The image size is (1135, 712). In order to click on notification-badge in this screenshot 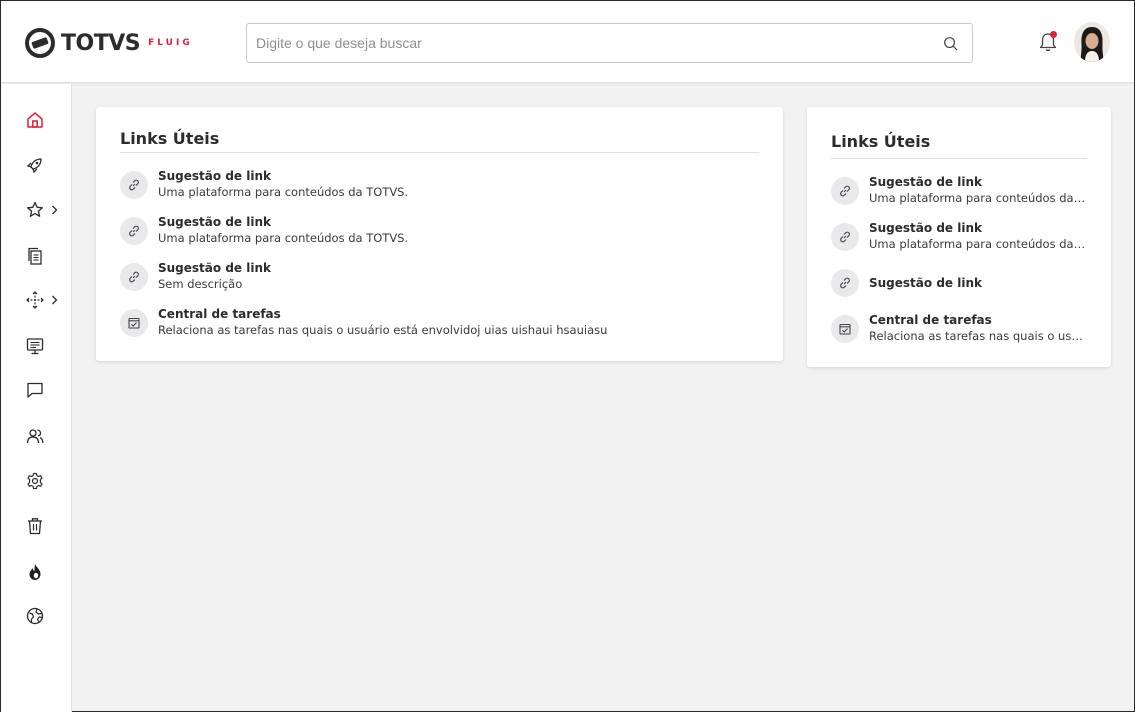, I will do `click(1053, 34)`.